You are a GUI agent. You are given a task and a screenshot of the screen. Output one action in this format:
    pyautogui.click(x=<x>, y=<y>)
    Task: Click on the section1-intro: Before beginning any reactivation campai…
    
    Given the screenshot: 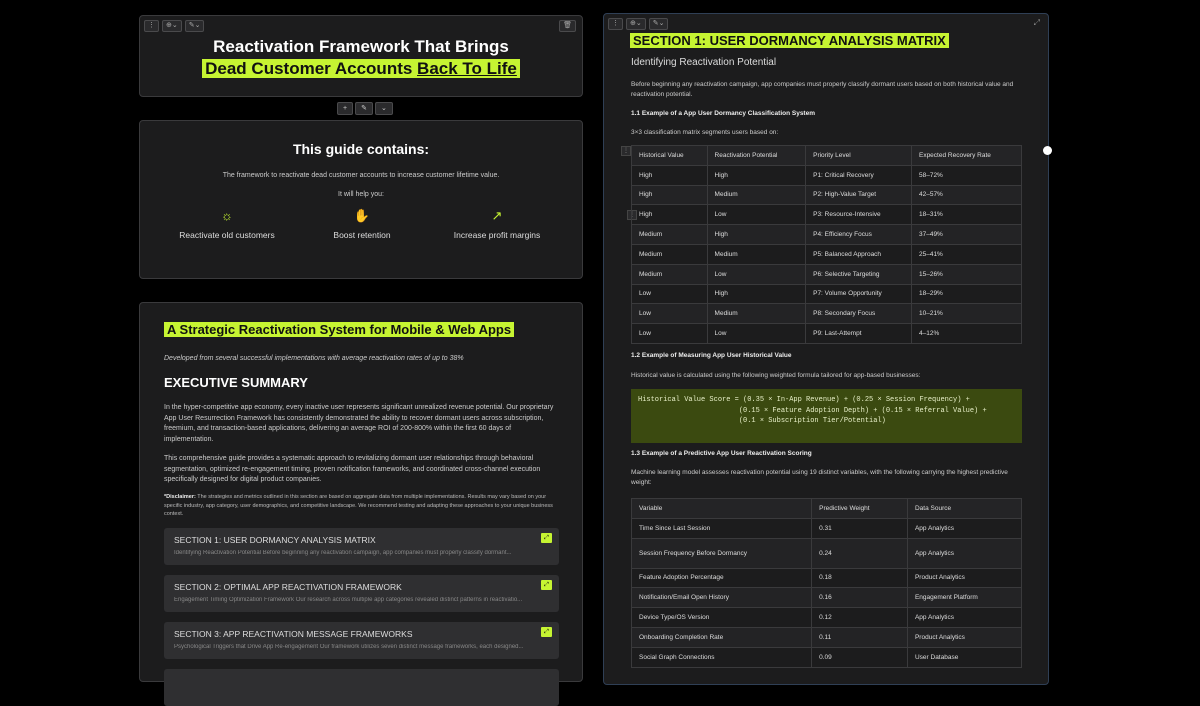 What is the action you would take?
    pyautogui.click(x=822, y=89)
    